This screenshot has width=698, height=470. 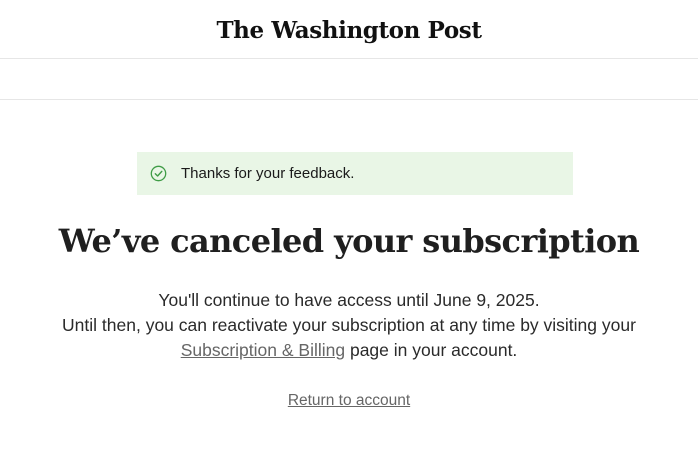 What do you see at coordinates (349, 241) in the screenshot?
I see `page-title: We’ve canceled your subscription` at bounding box center [349, 241].